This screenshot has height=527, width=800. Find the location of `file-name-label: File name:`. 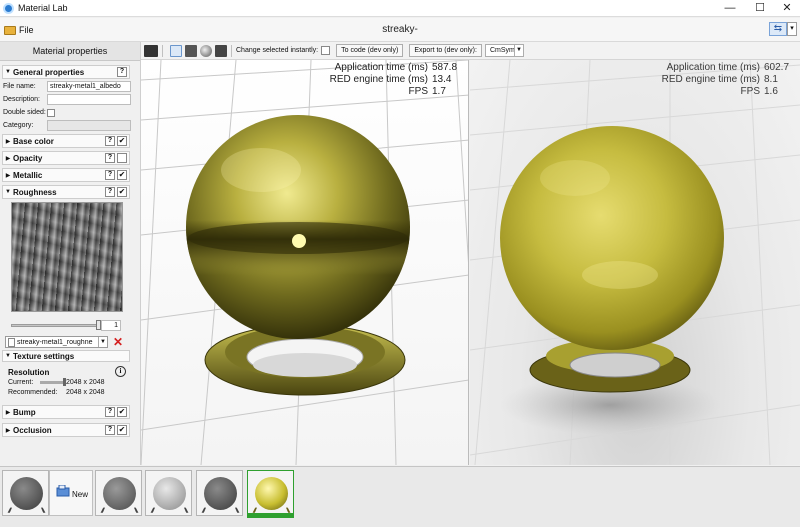

file-name-label: File name: is located at coordinates (19, 86).